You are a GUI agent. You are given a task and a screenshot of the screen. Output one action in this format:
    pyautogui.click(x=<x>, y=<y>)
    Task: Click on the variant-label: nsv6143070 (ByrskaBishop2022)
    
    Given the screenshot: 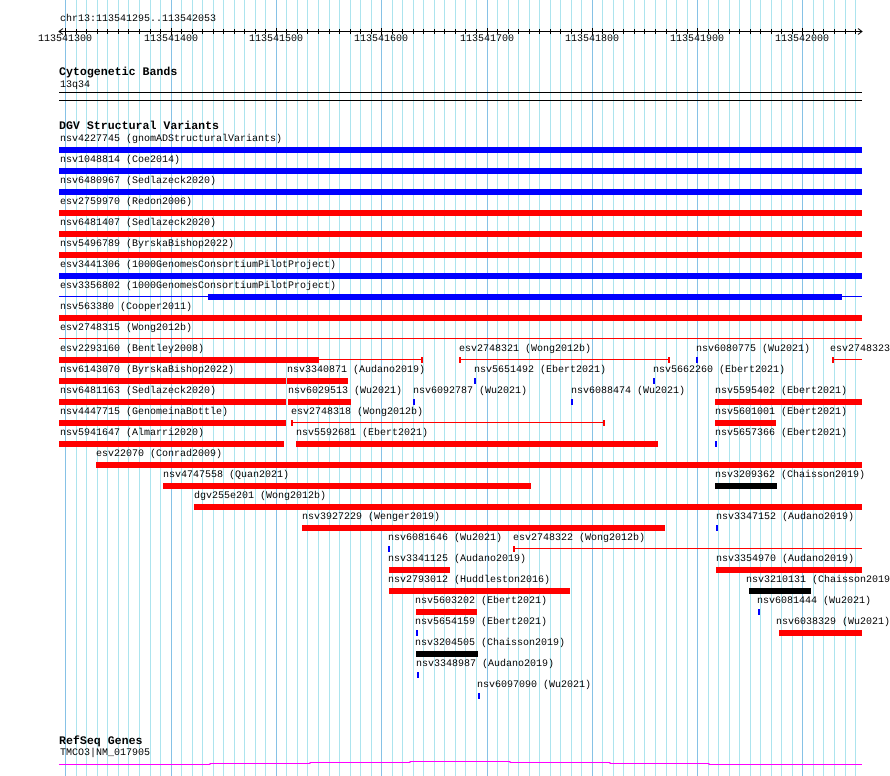 What is the action you would take?
    pyautogui.click(x=147, y=371)
    